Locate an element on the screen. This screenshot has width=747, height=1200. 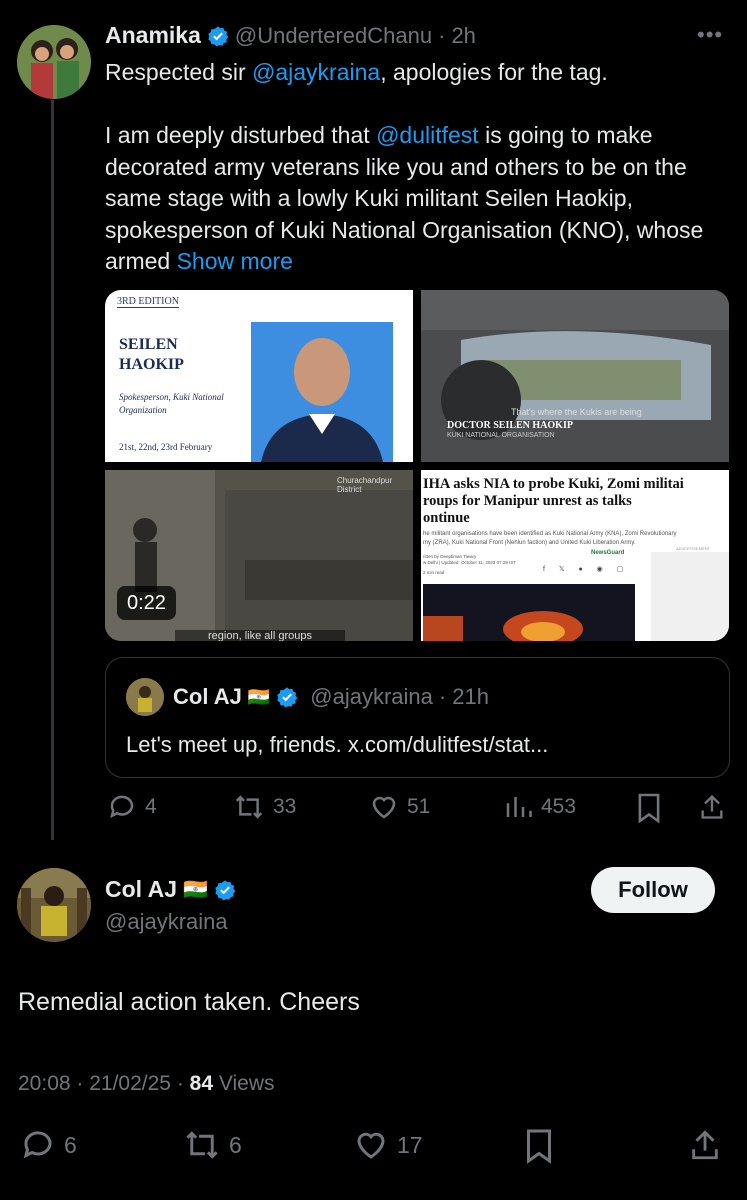
repost-count: 6 is located at coordinates (235, 1144).